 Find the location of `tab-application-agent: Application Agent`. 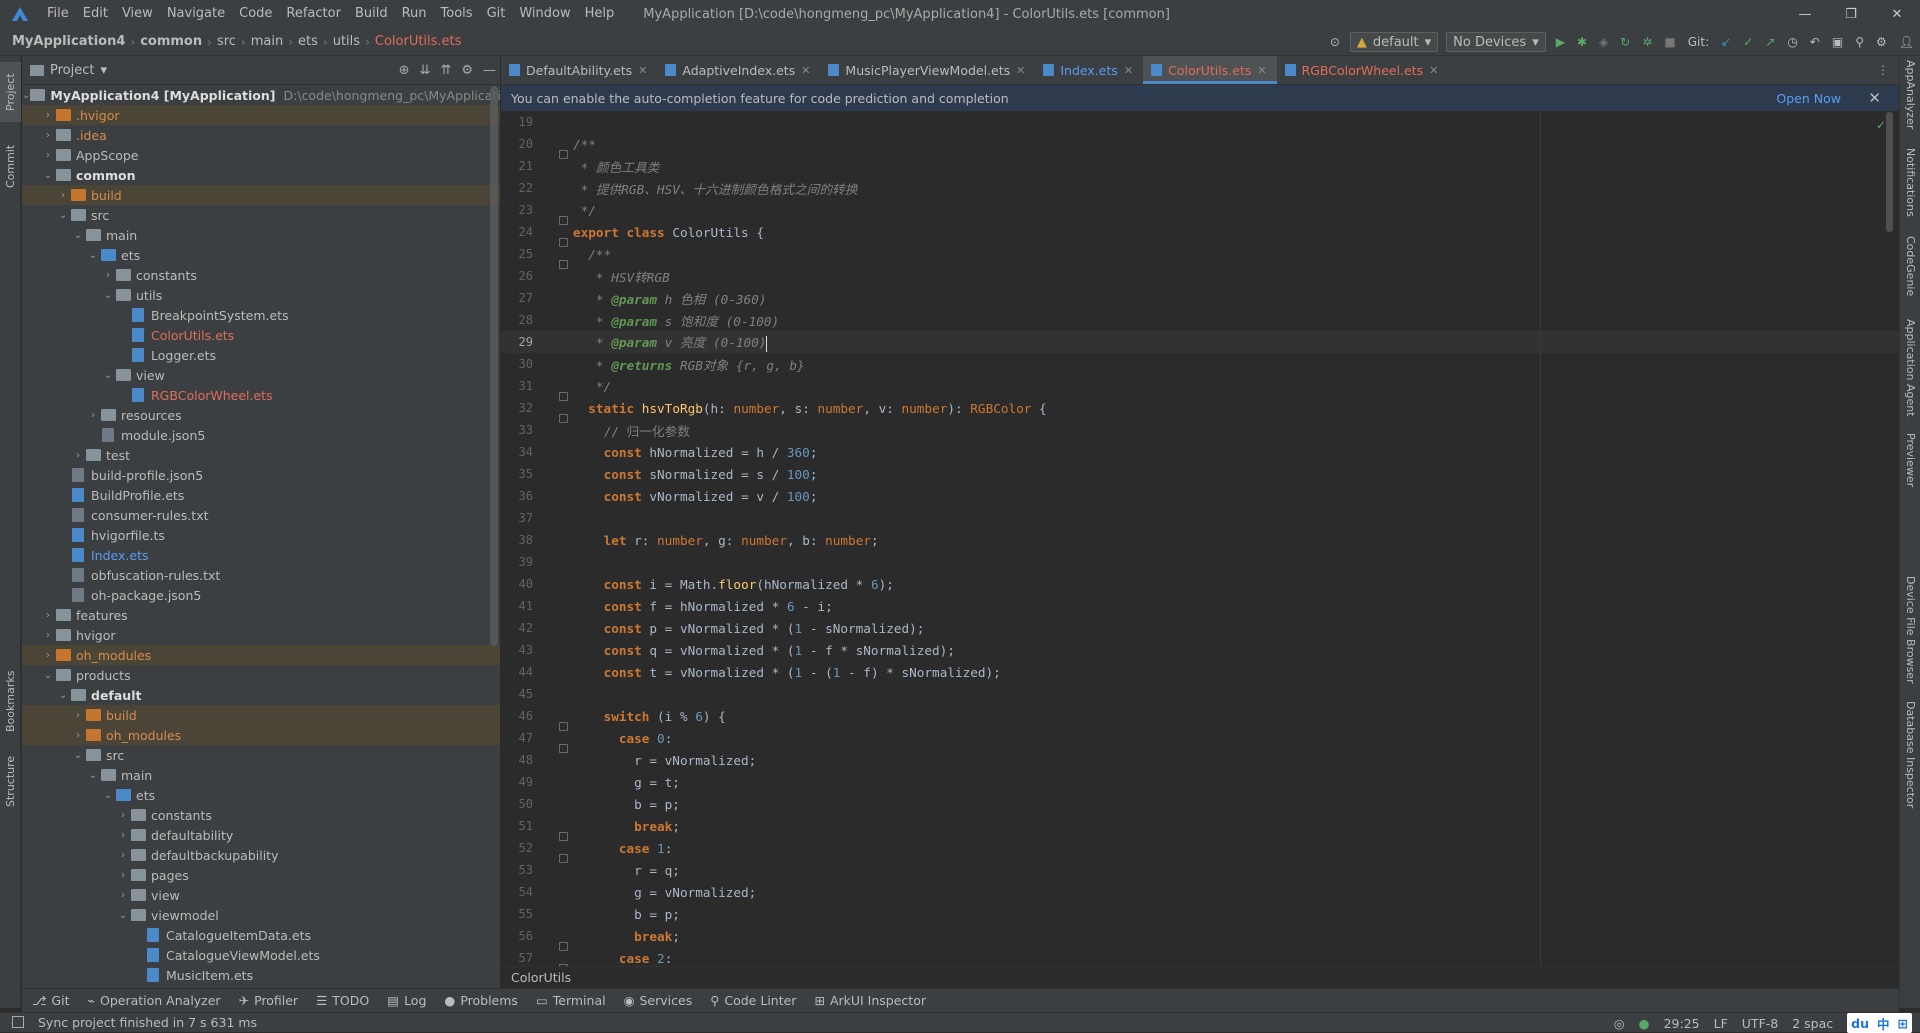

tab-application-agent: Application Agent is located at coordinates (1910, 374).